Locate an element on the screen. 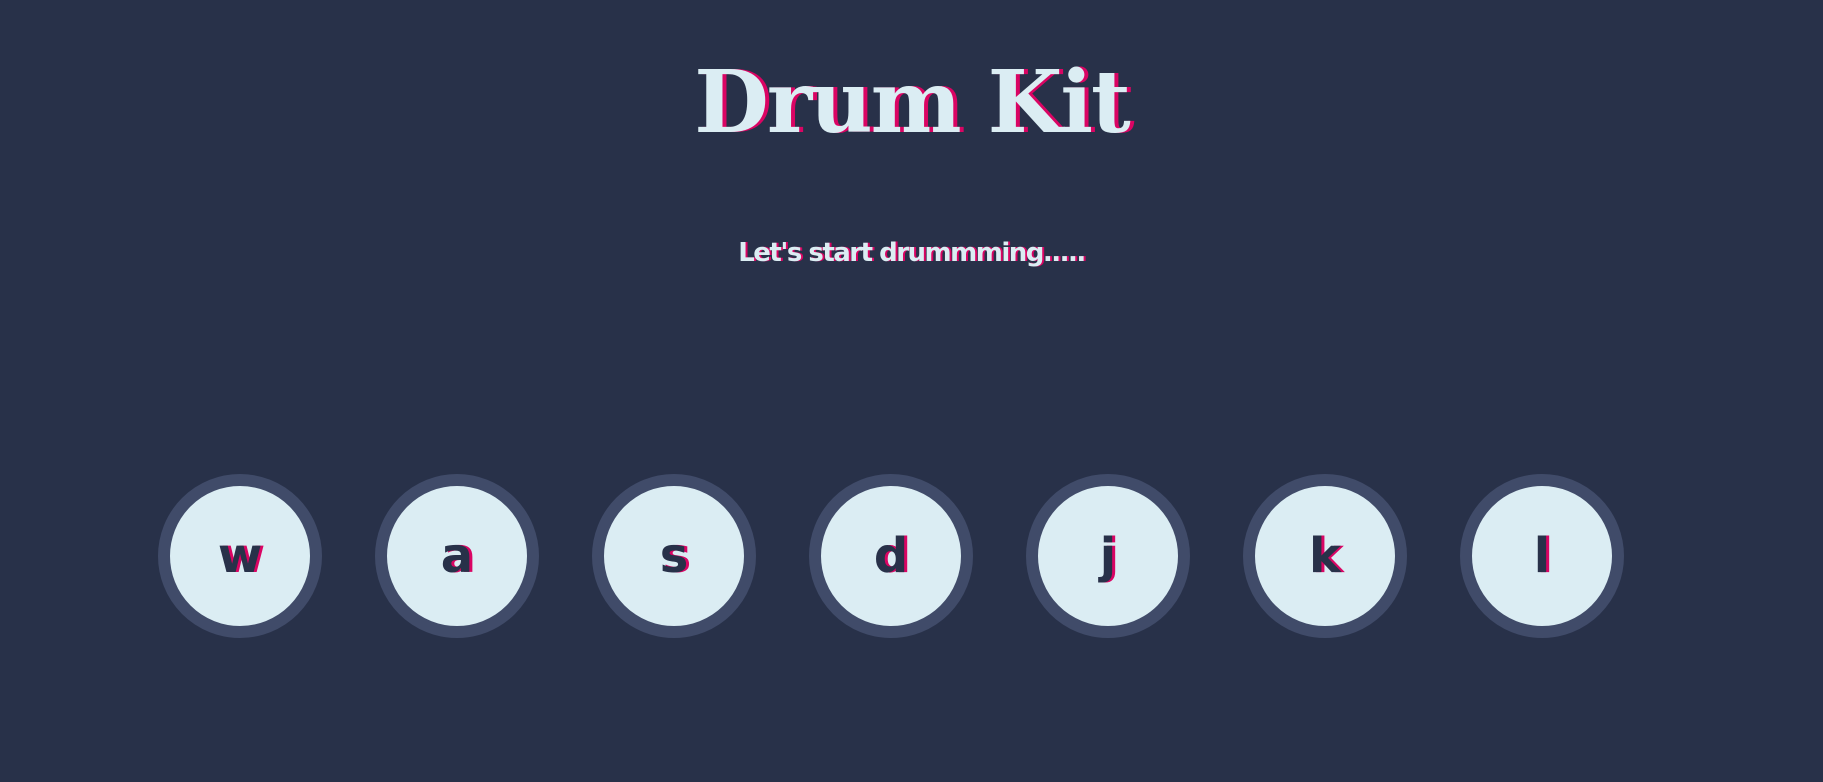  drum-button-d: d is located at coordinates (891, 556).